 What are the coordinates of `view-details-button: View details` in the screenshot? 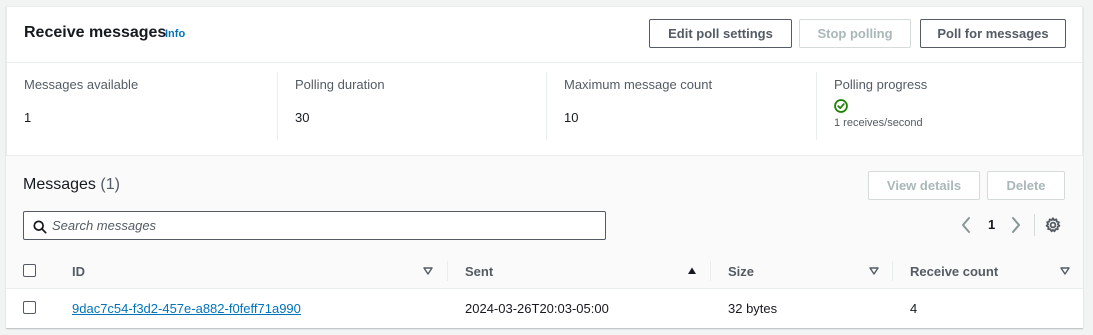 It's located at (924, 185).